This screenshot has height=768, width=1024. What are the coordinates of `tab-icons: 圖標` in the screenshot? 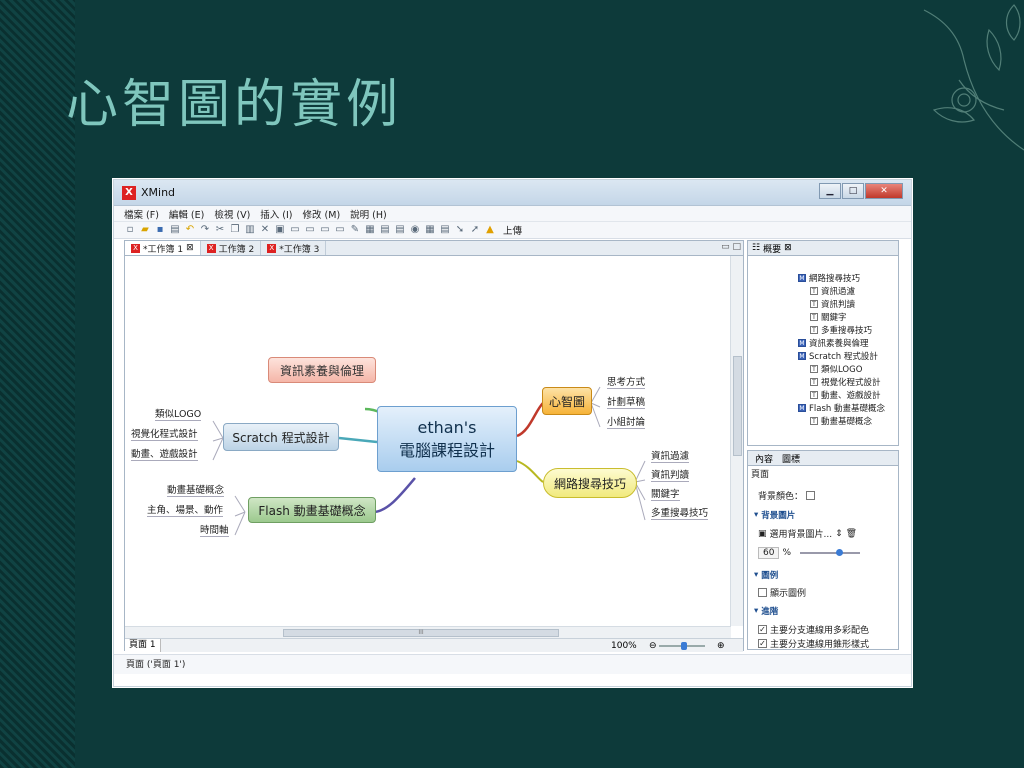 It's located at (791, 458).